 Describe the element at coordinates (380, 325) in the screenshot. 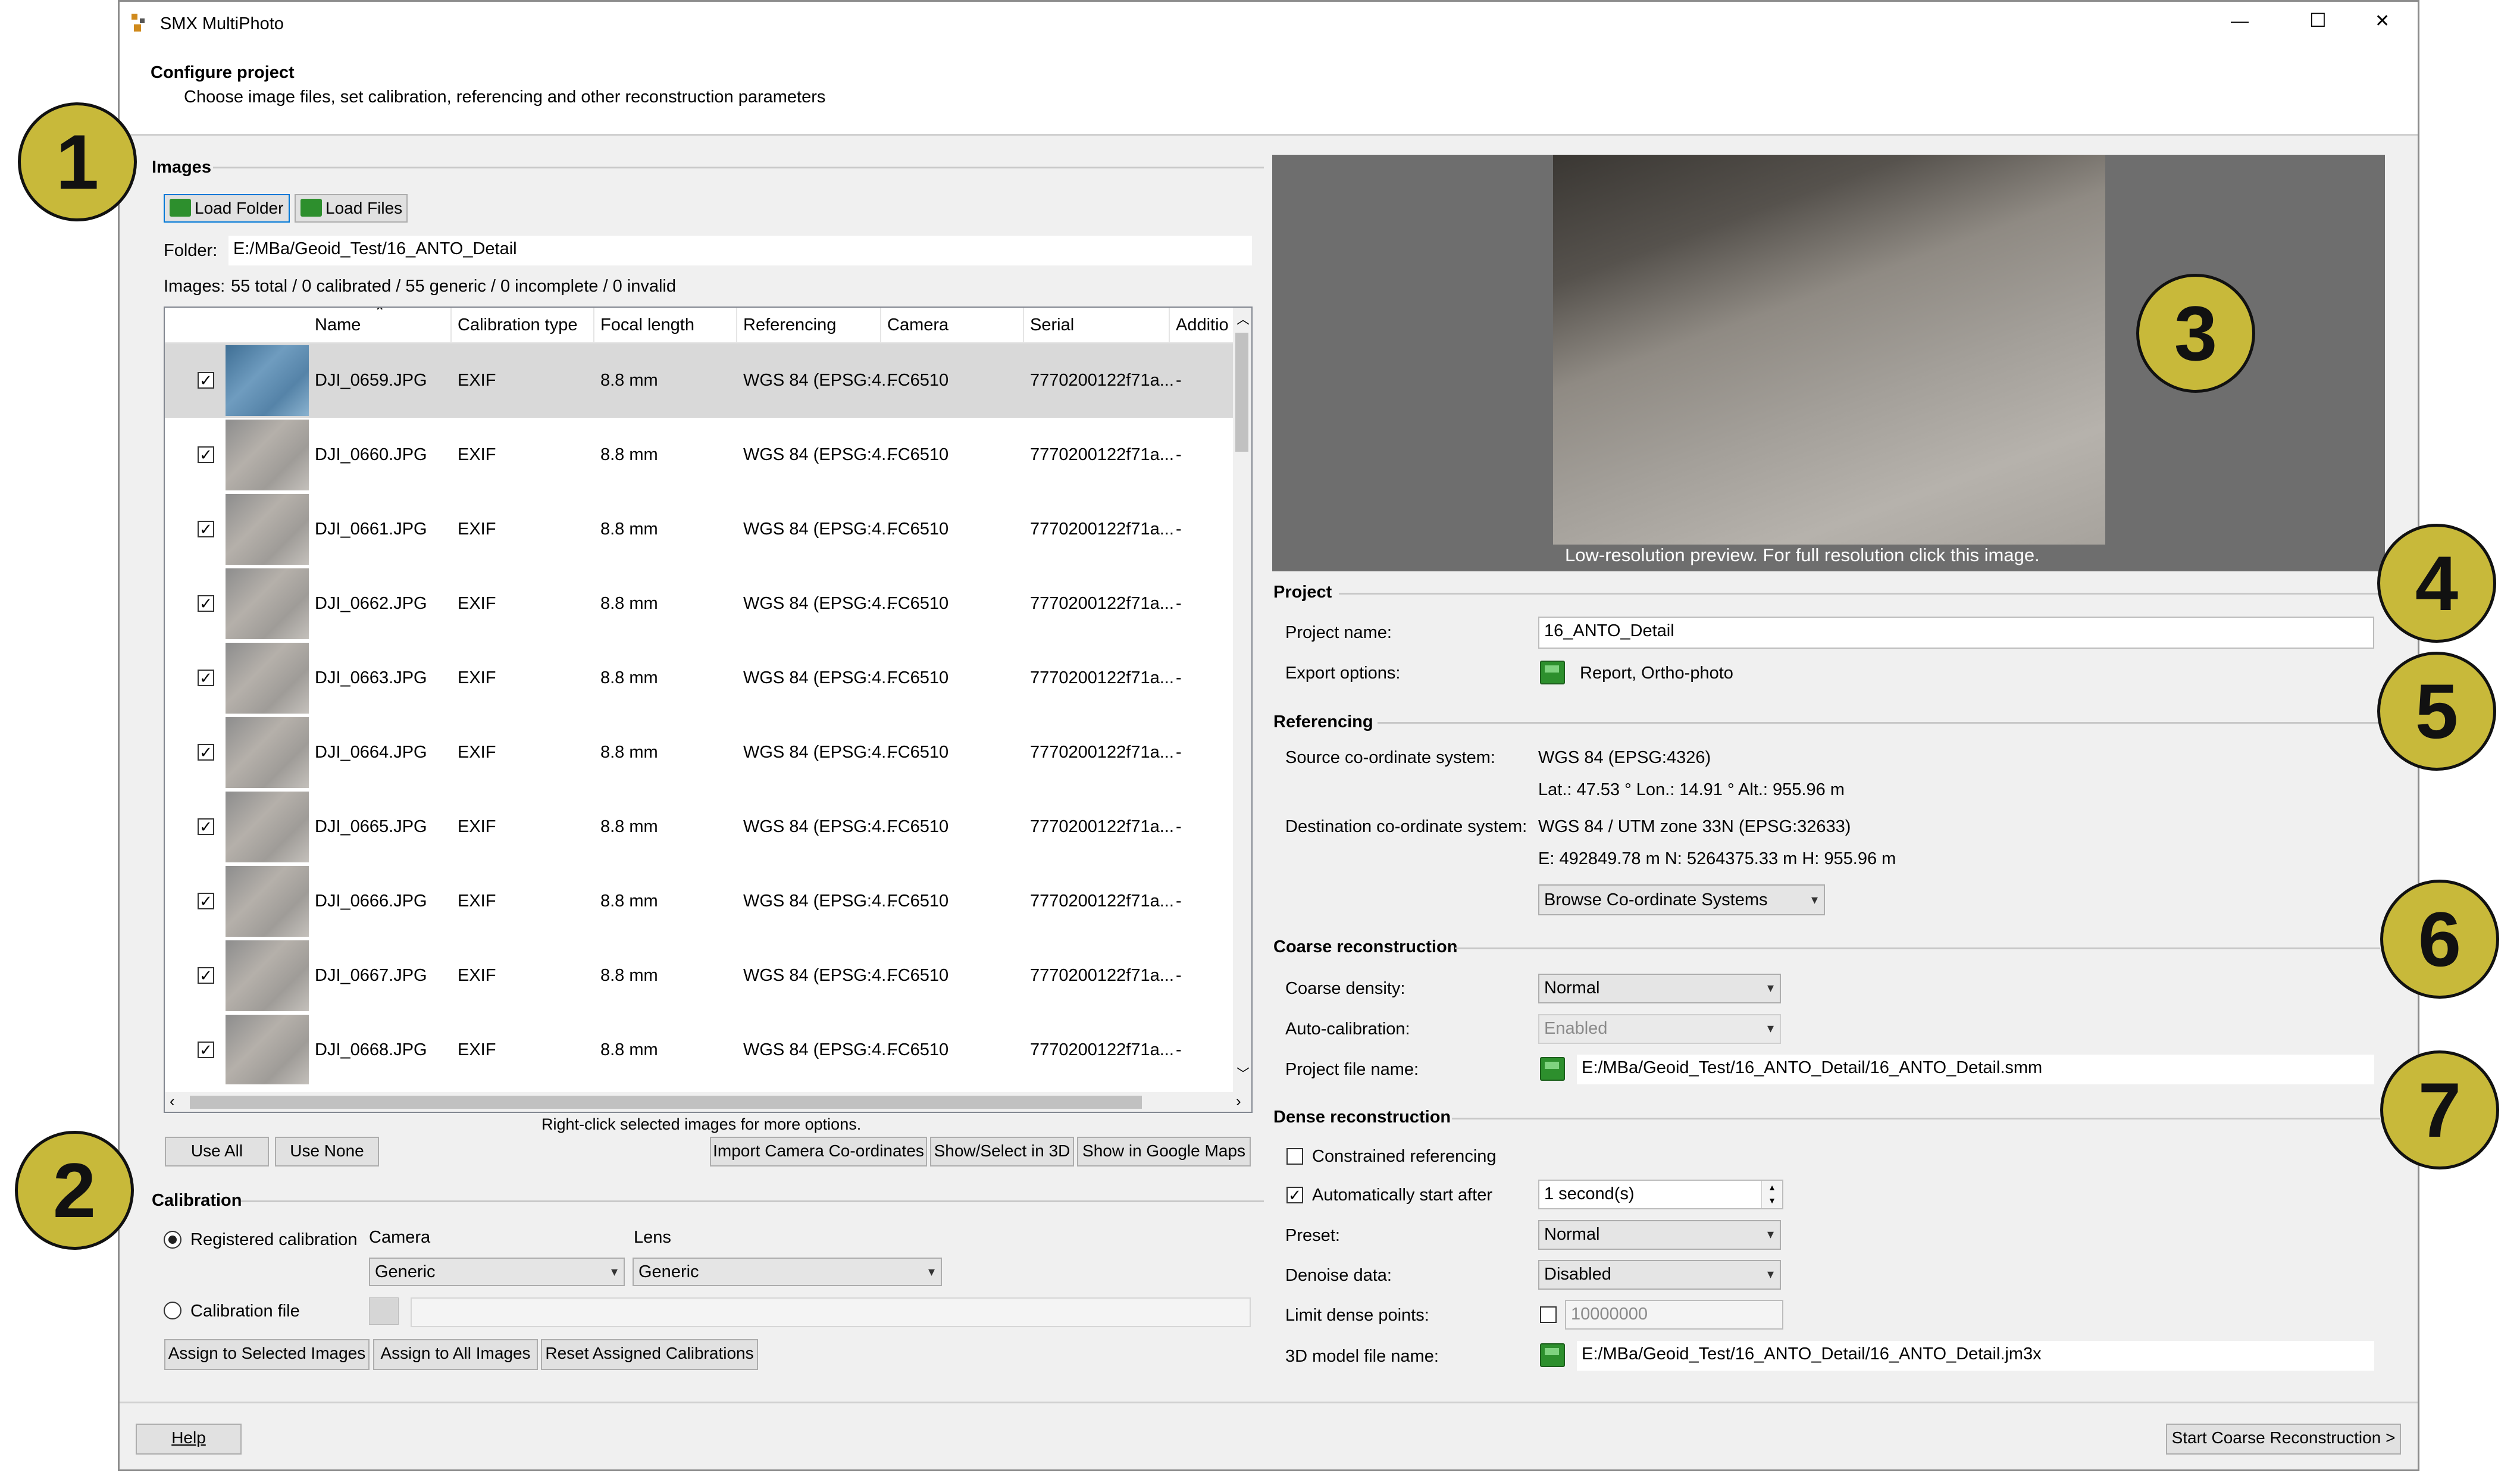

I see `column-header-name: Name` at that location.